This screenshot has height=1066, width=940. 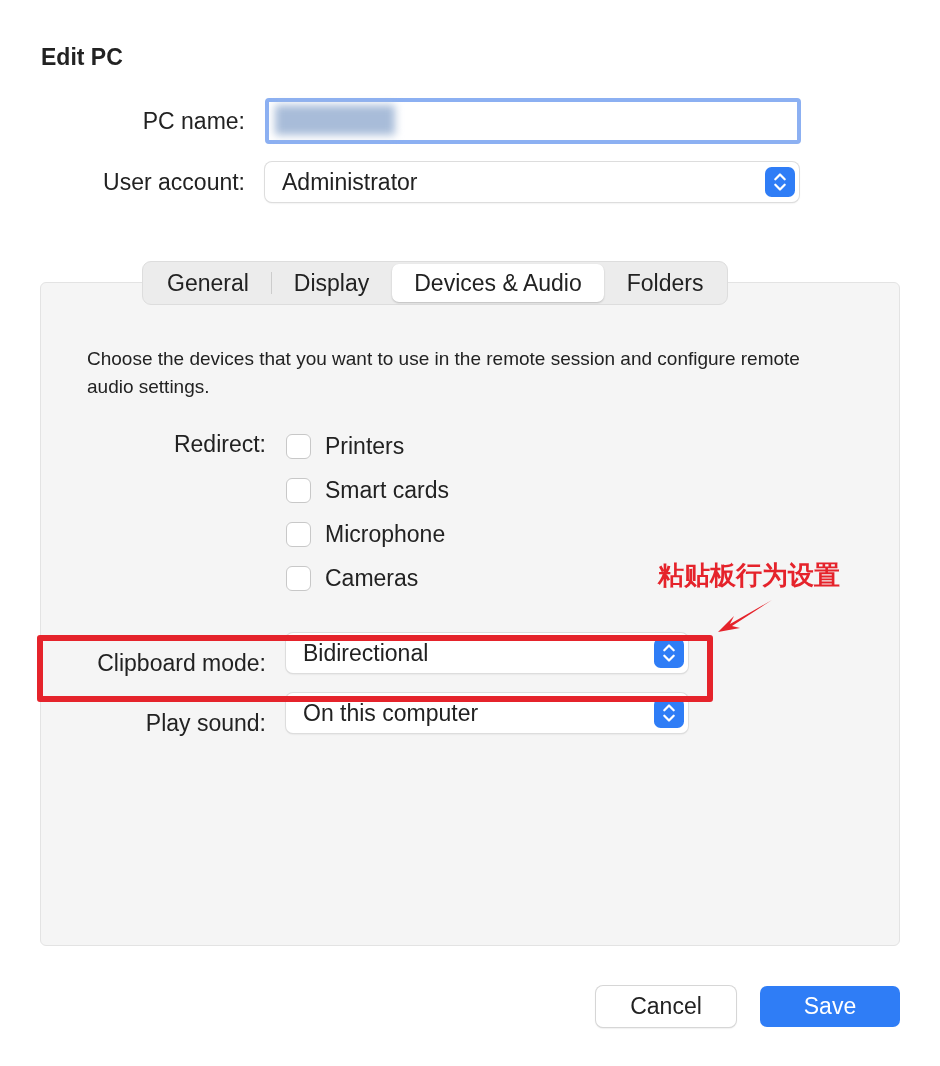 What do you see at coordinates (82, 57) in the screenshot?
I see `dialog-title: Edit PC` at bounding box center [82, 57].